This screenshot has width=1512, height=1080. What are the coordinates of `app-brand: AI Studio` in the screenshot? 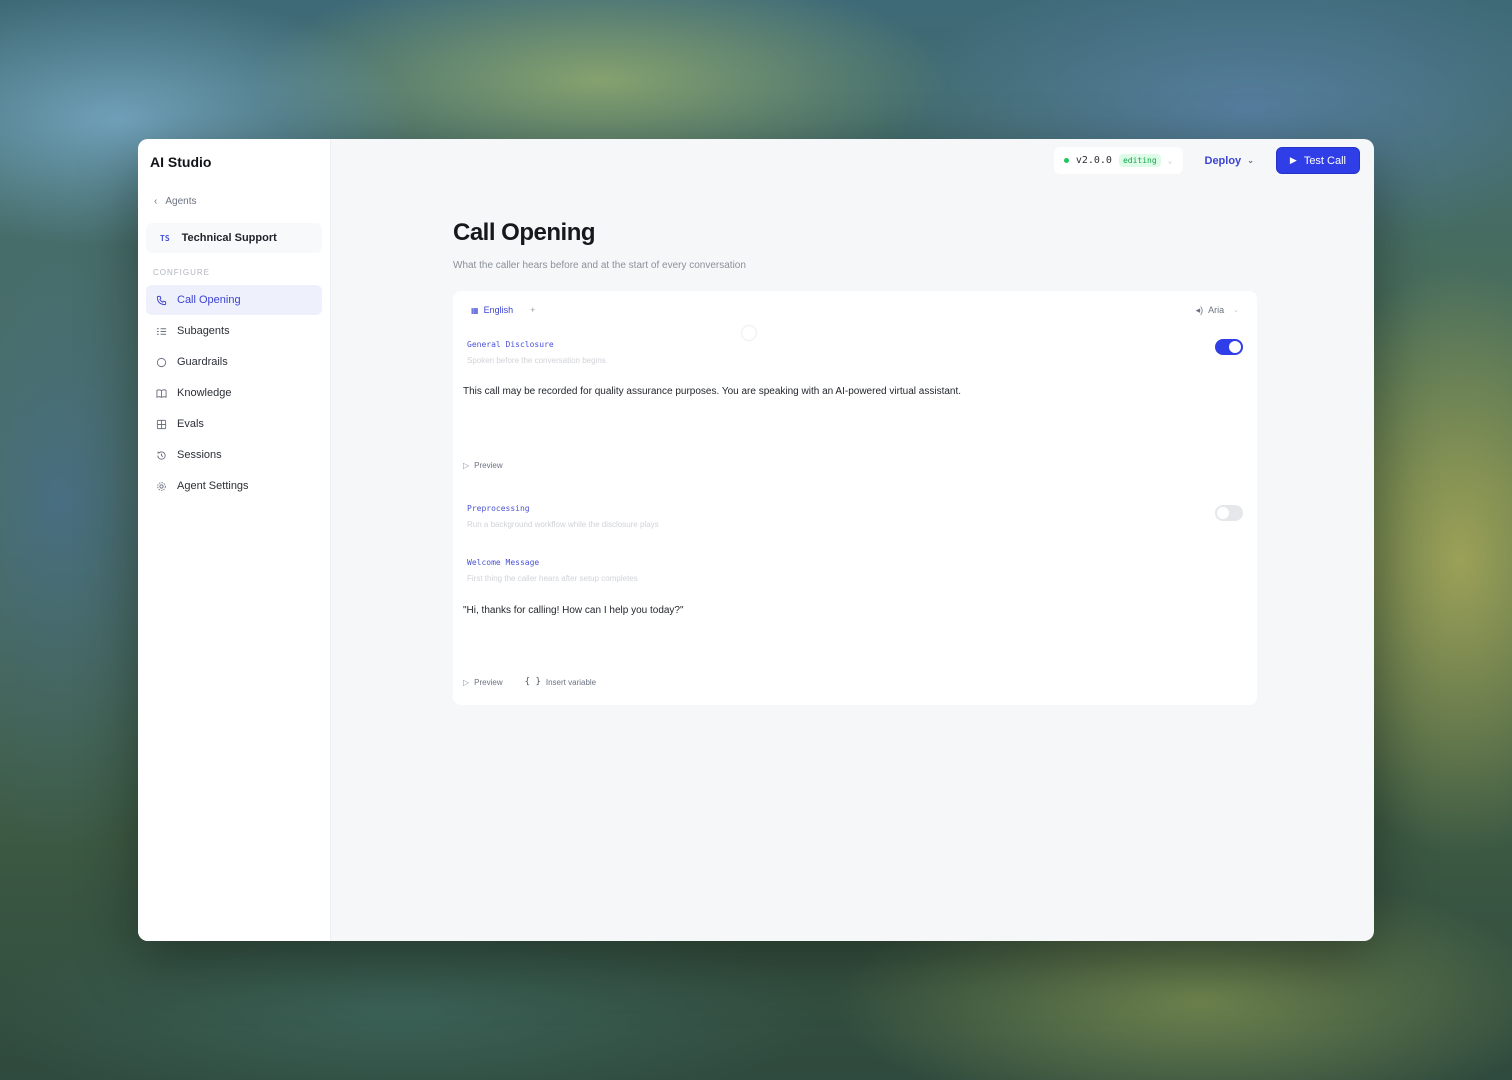 It's located at (181, 162).